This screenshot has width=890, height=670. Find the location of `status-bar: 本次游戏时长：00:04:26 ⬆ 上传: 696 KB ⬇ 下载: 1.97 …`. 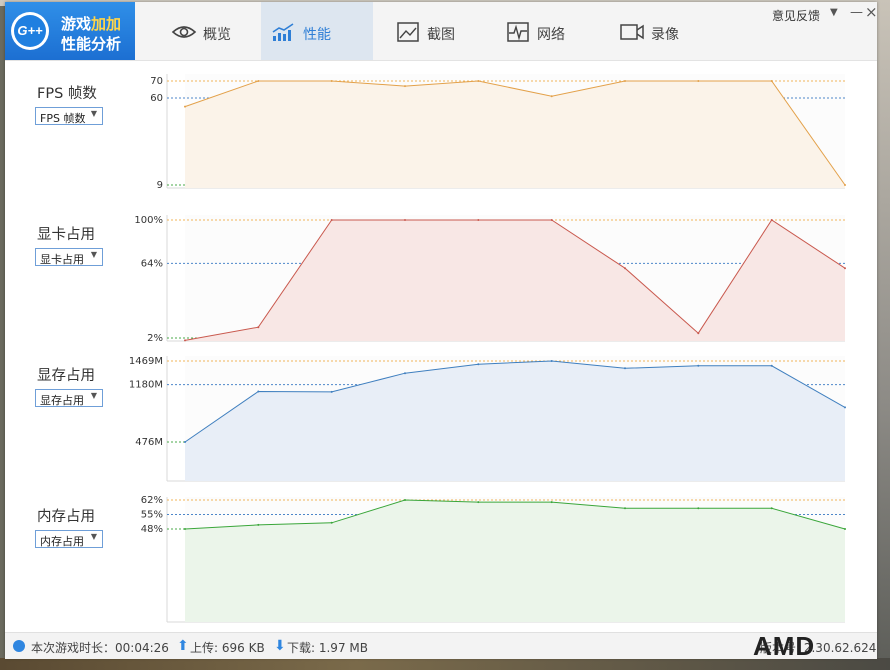

status-bar: 本次游戏时长：00:04:26 ⬆ 上传: 696 KB ⬇ 下载: 1.97 … is located at coordinates (441, 646).